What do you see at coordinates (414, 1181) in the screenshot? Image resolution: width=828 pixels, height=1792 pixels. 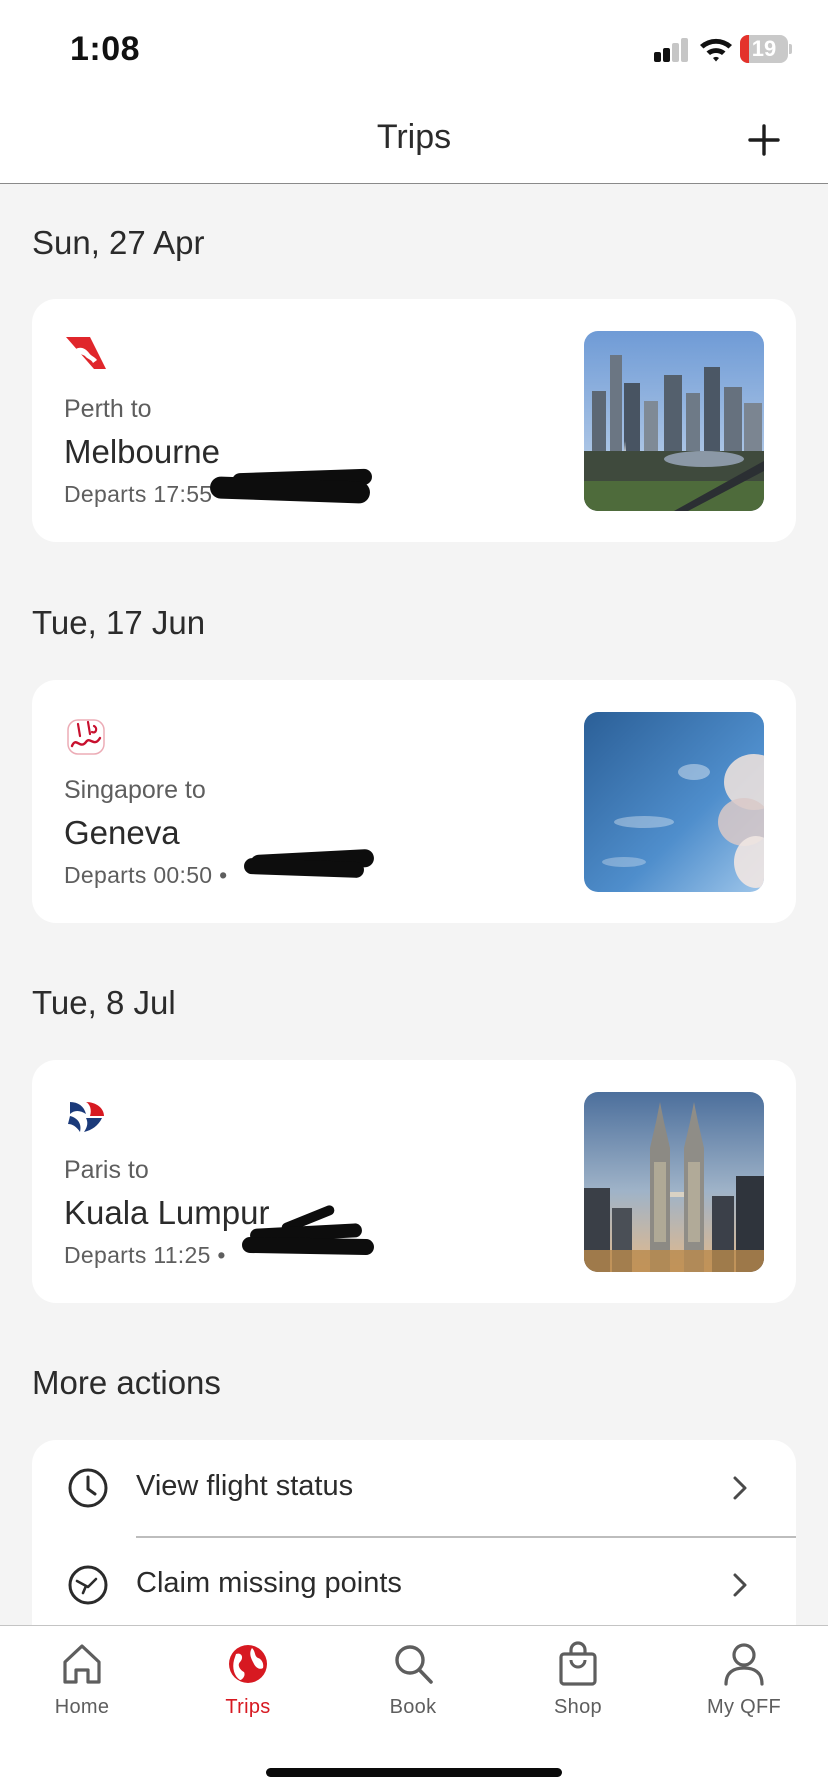 I see `trip-card-kuala-lumpur: Paris to Kuala Lumpur Departs 11:25 •` at bounding box center [414, 1181].